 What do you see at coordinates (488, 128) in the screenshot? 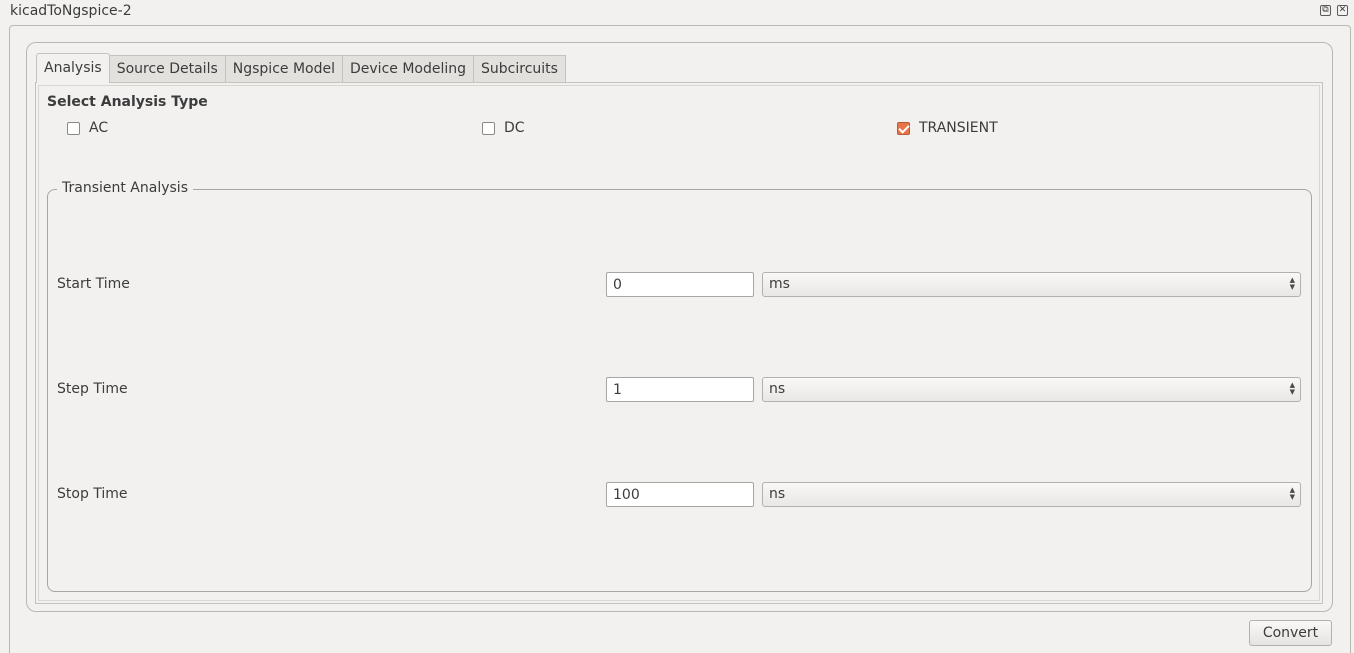
I see `dc-checkbox-box` at bounding box center [488, 128].